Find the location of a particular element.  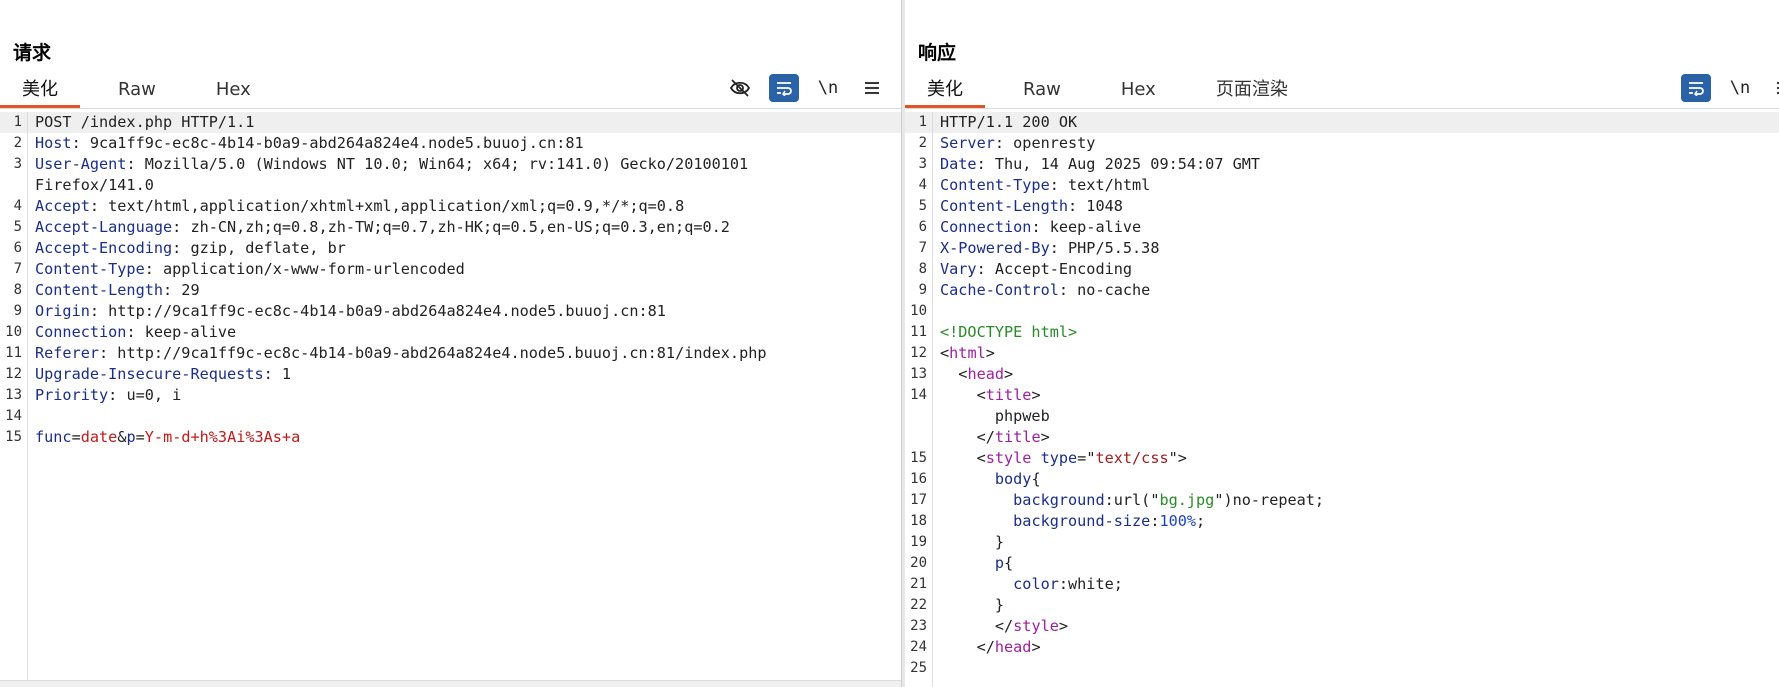

code-line: 14 is located at coordinates (450, 416).